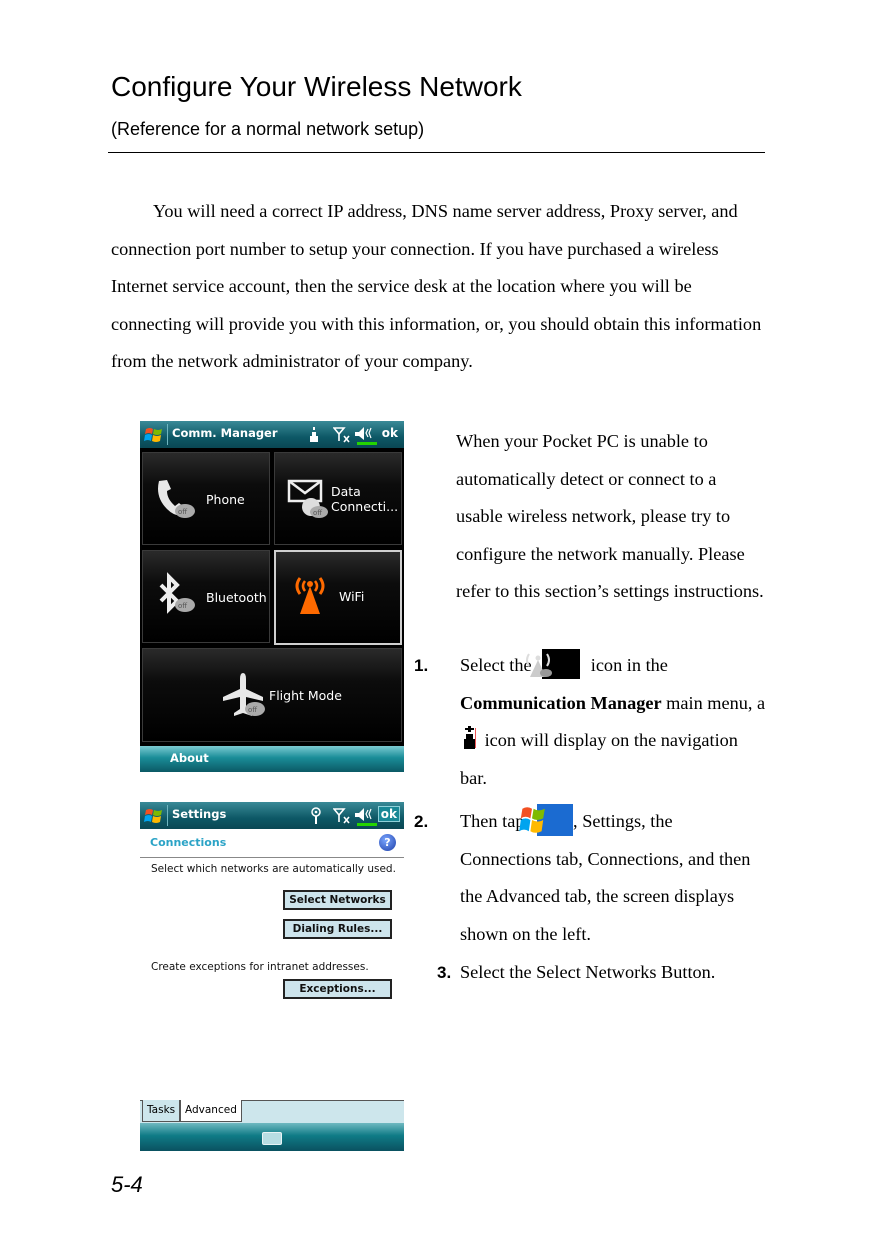  Describe the element at coordinates (177, 593) in the screenshot. I see `bluetooth-off-icon: off` at that location.